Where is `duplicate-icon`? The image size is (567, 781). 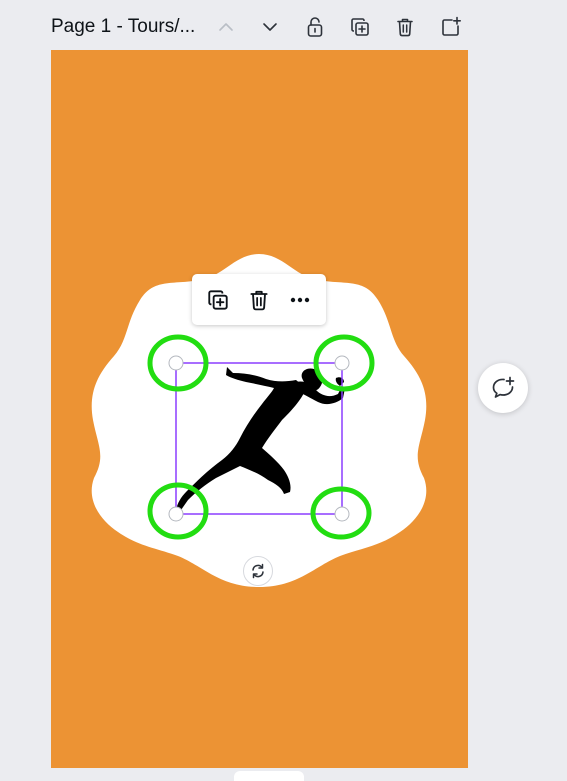 duplicate-icon is located at coordinates (218, 299).